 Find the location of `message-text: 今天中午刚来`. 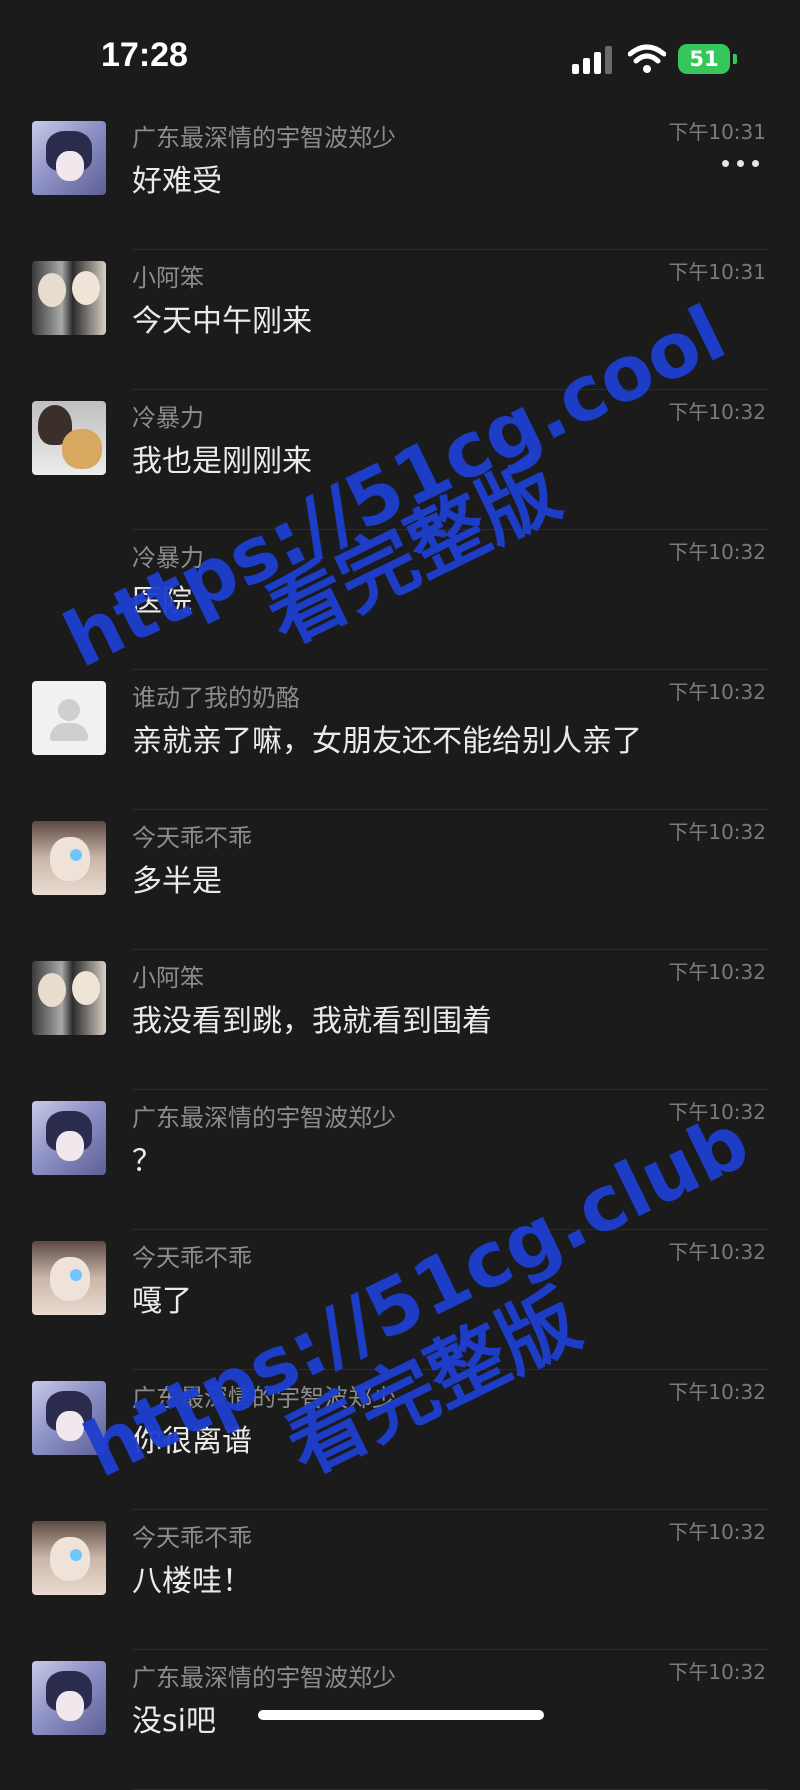

message-text: 今天中午刚来 is located at coordinates (222, 321).